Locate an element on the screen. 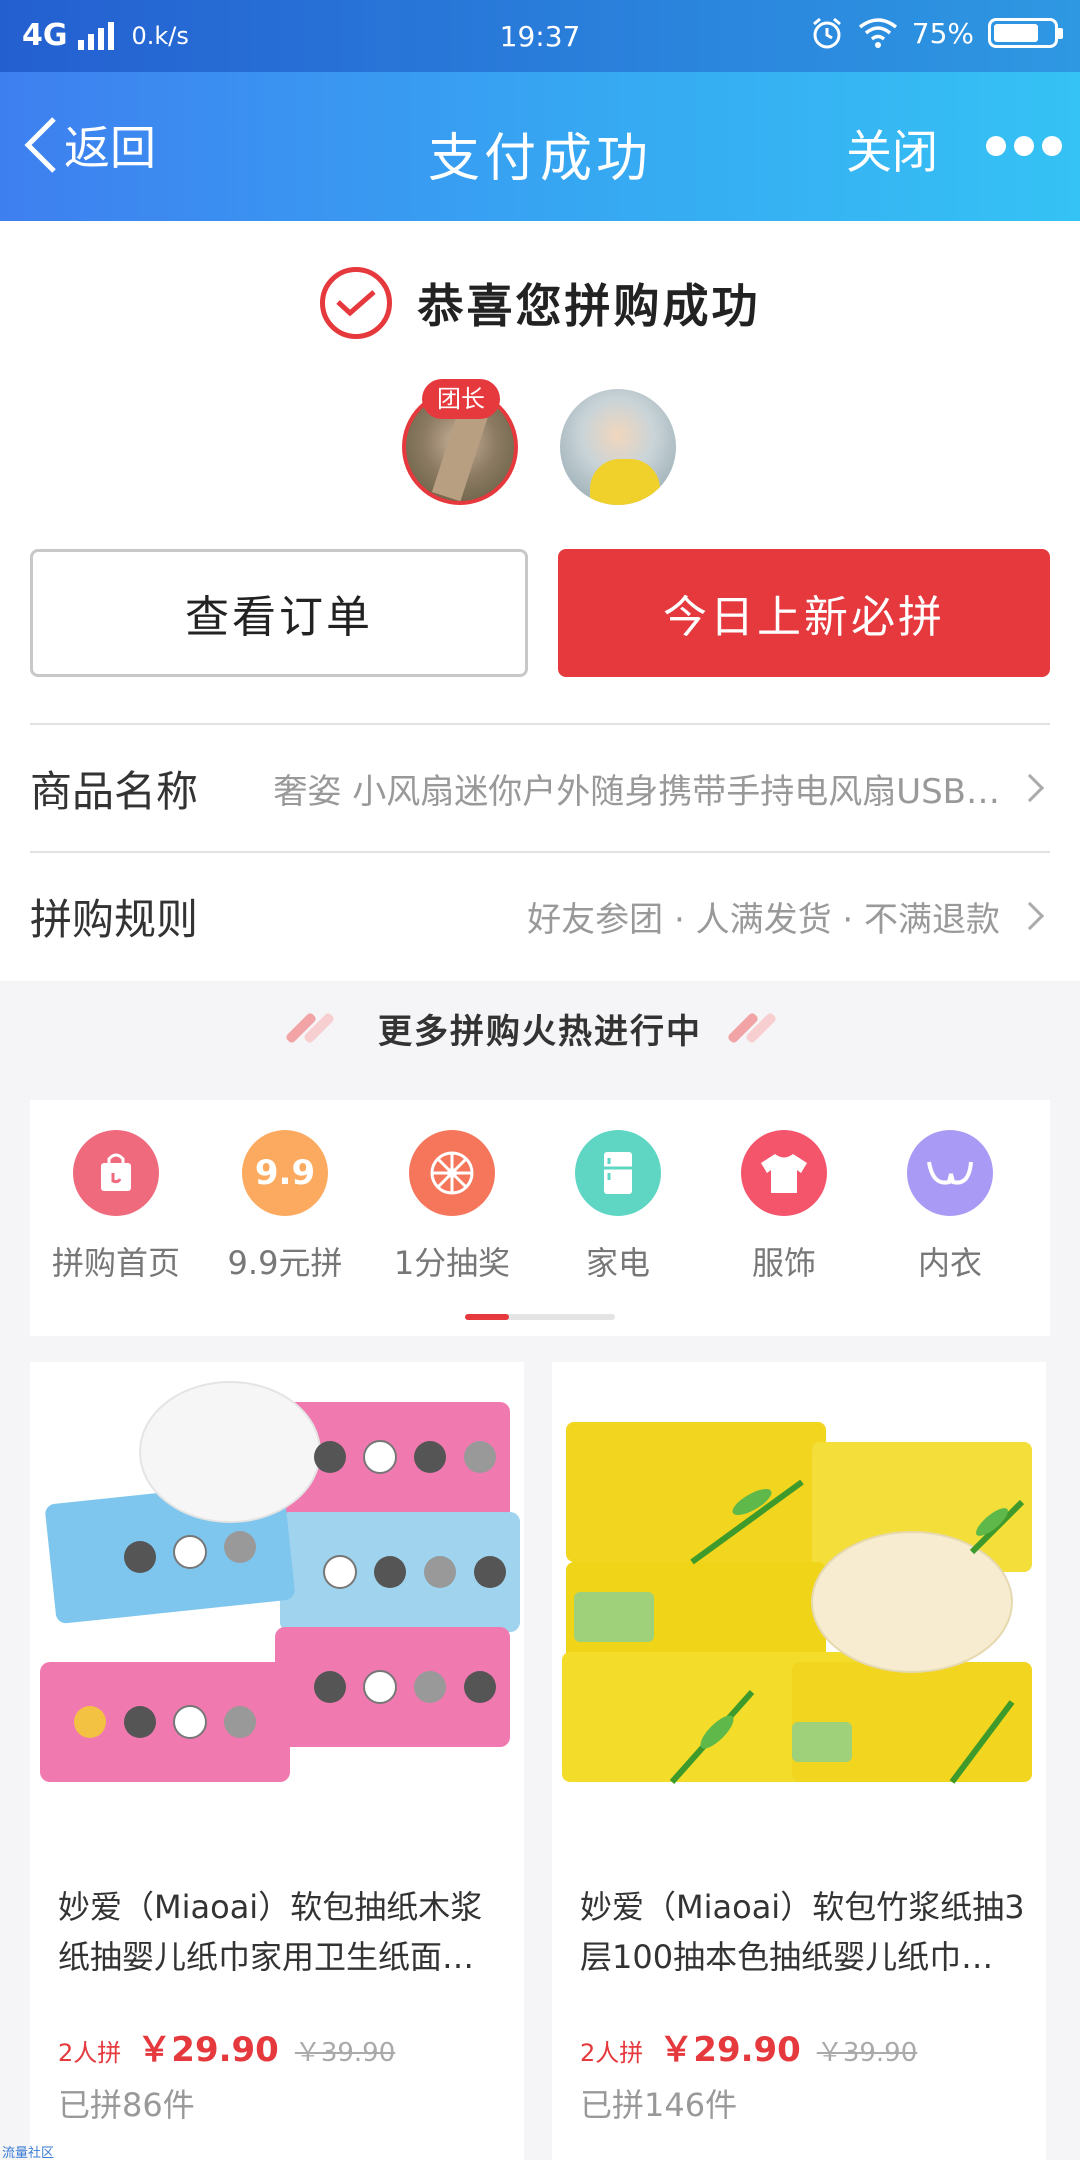 Image resolution: width=1080 pixels, height=2160 pixels. check-icon is located at coordinates (355, 303).